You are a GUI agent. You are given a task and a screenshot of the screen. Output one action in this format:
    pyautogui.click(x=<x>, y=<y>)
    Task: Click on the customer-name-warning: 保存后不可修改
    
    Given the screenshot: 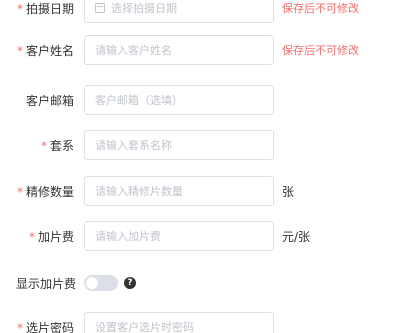 What is the action you would take?
    pyautogui.click(x=320, y=50)
    